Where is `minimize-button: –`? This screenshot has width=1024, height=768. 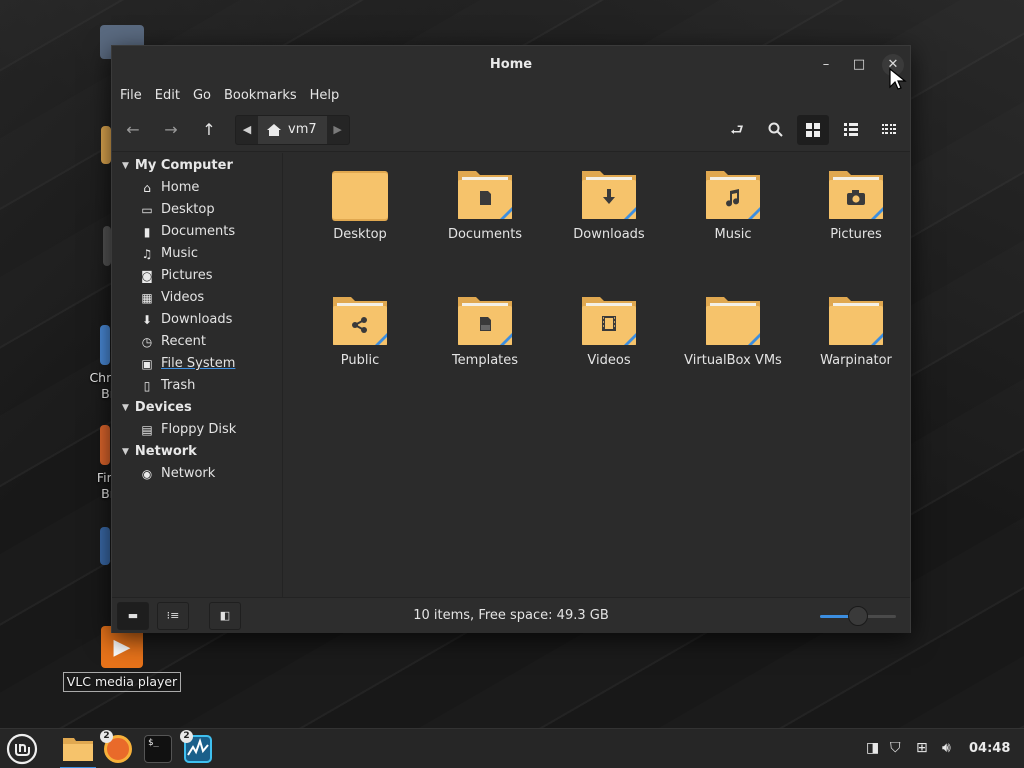
minimize-button: – is located at coordinates (826, 65).